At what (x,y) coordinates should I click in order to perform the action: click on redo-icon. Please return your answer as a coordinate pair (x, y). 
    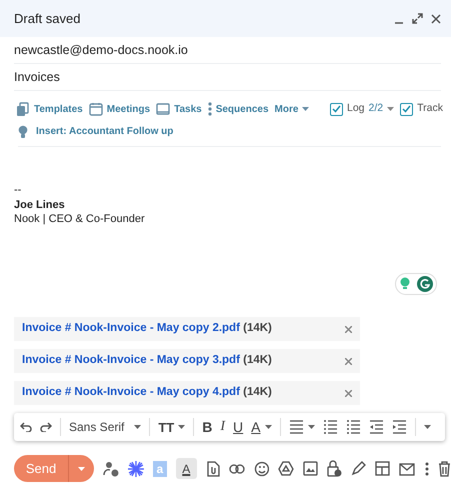
    Looking at the image, I should click on (46, 427).